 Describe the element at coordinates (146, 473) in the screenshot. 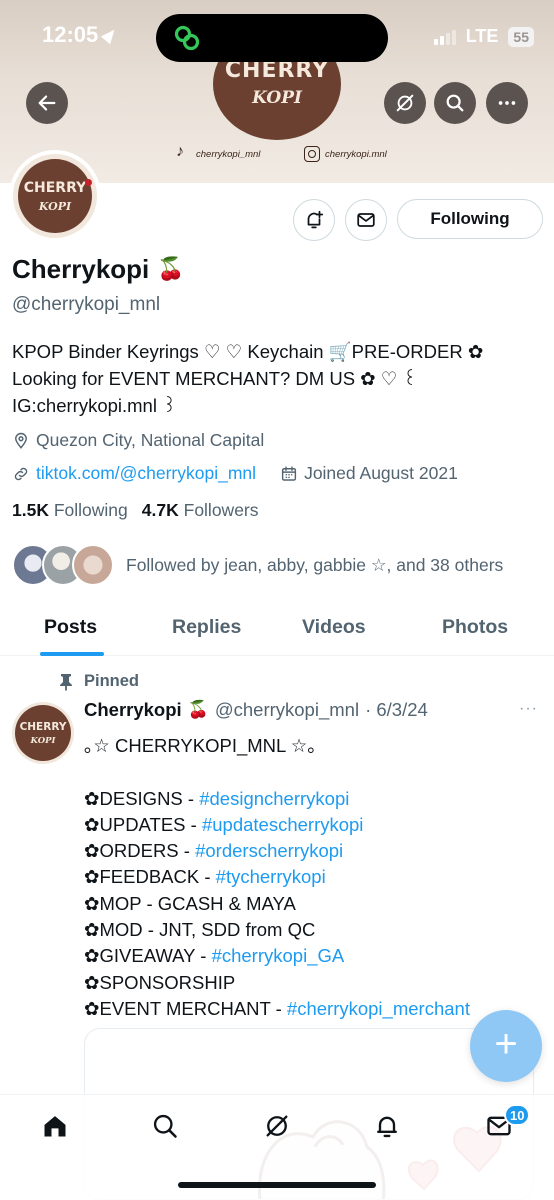

I see `website-link: tiktok.com/@cherrykopi_mnl` at that location.